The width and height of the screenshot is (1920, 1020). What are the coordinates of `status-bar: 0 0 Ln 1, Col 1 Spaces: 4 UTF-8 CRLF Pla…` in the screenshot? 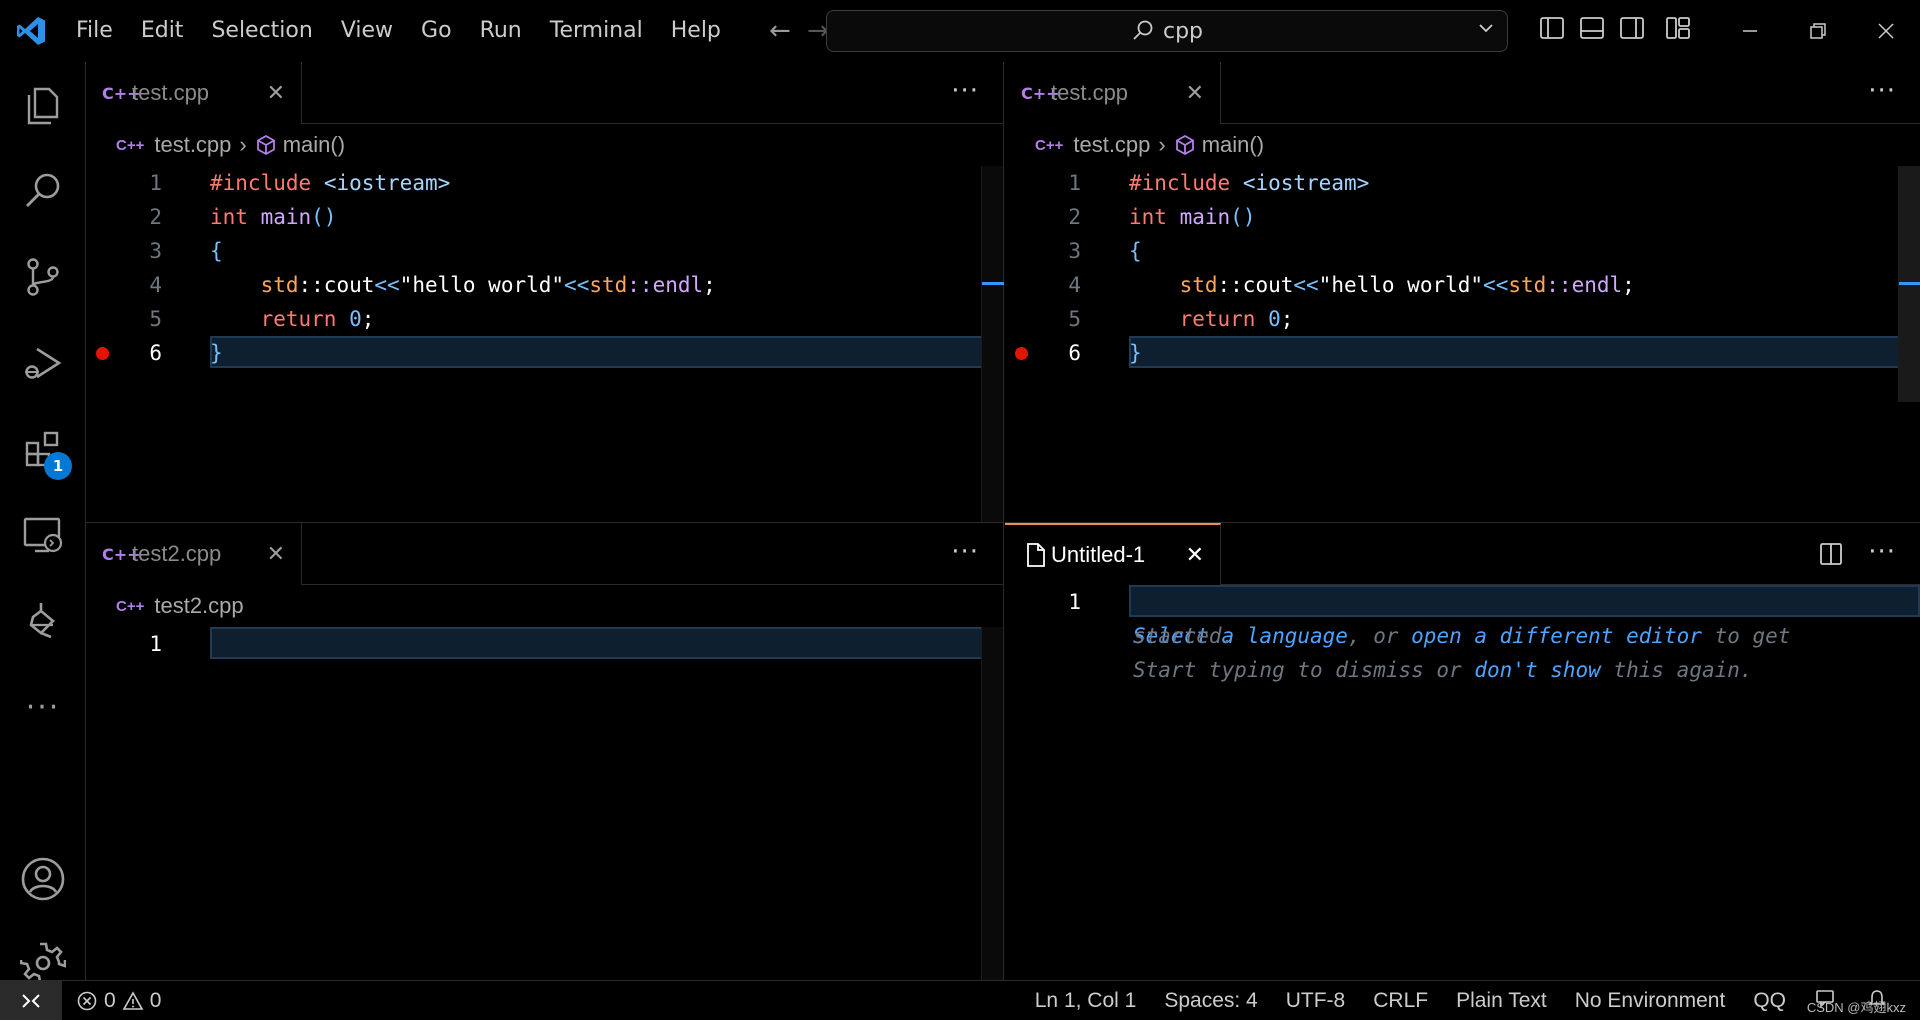 It's located at (960, 1000).